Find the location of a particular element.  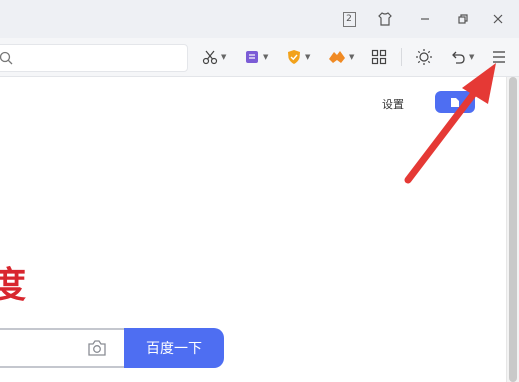

apps-tool is located at coordinates (379, 57).